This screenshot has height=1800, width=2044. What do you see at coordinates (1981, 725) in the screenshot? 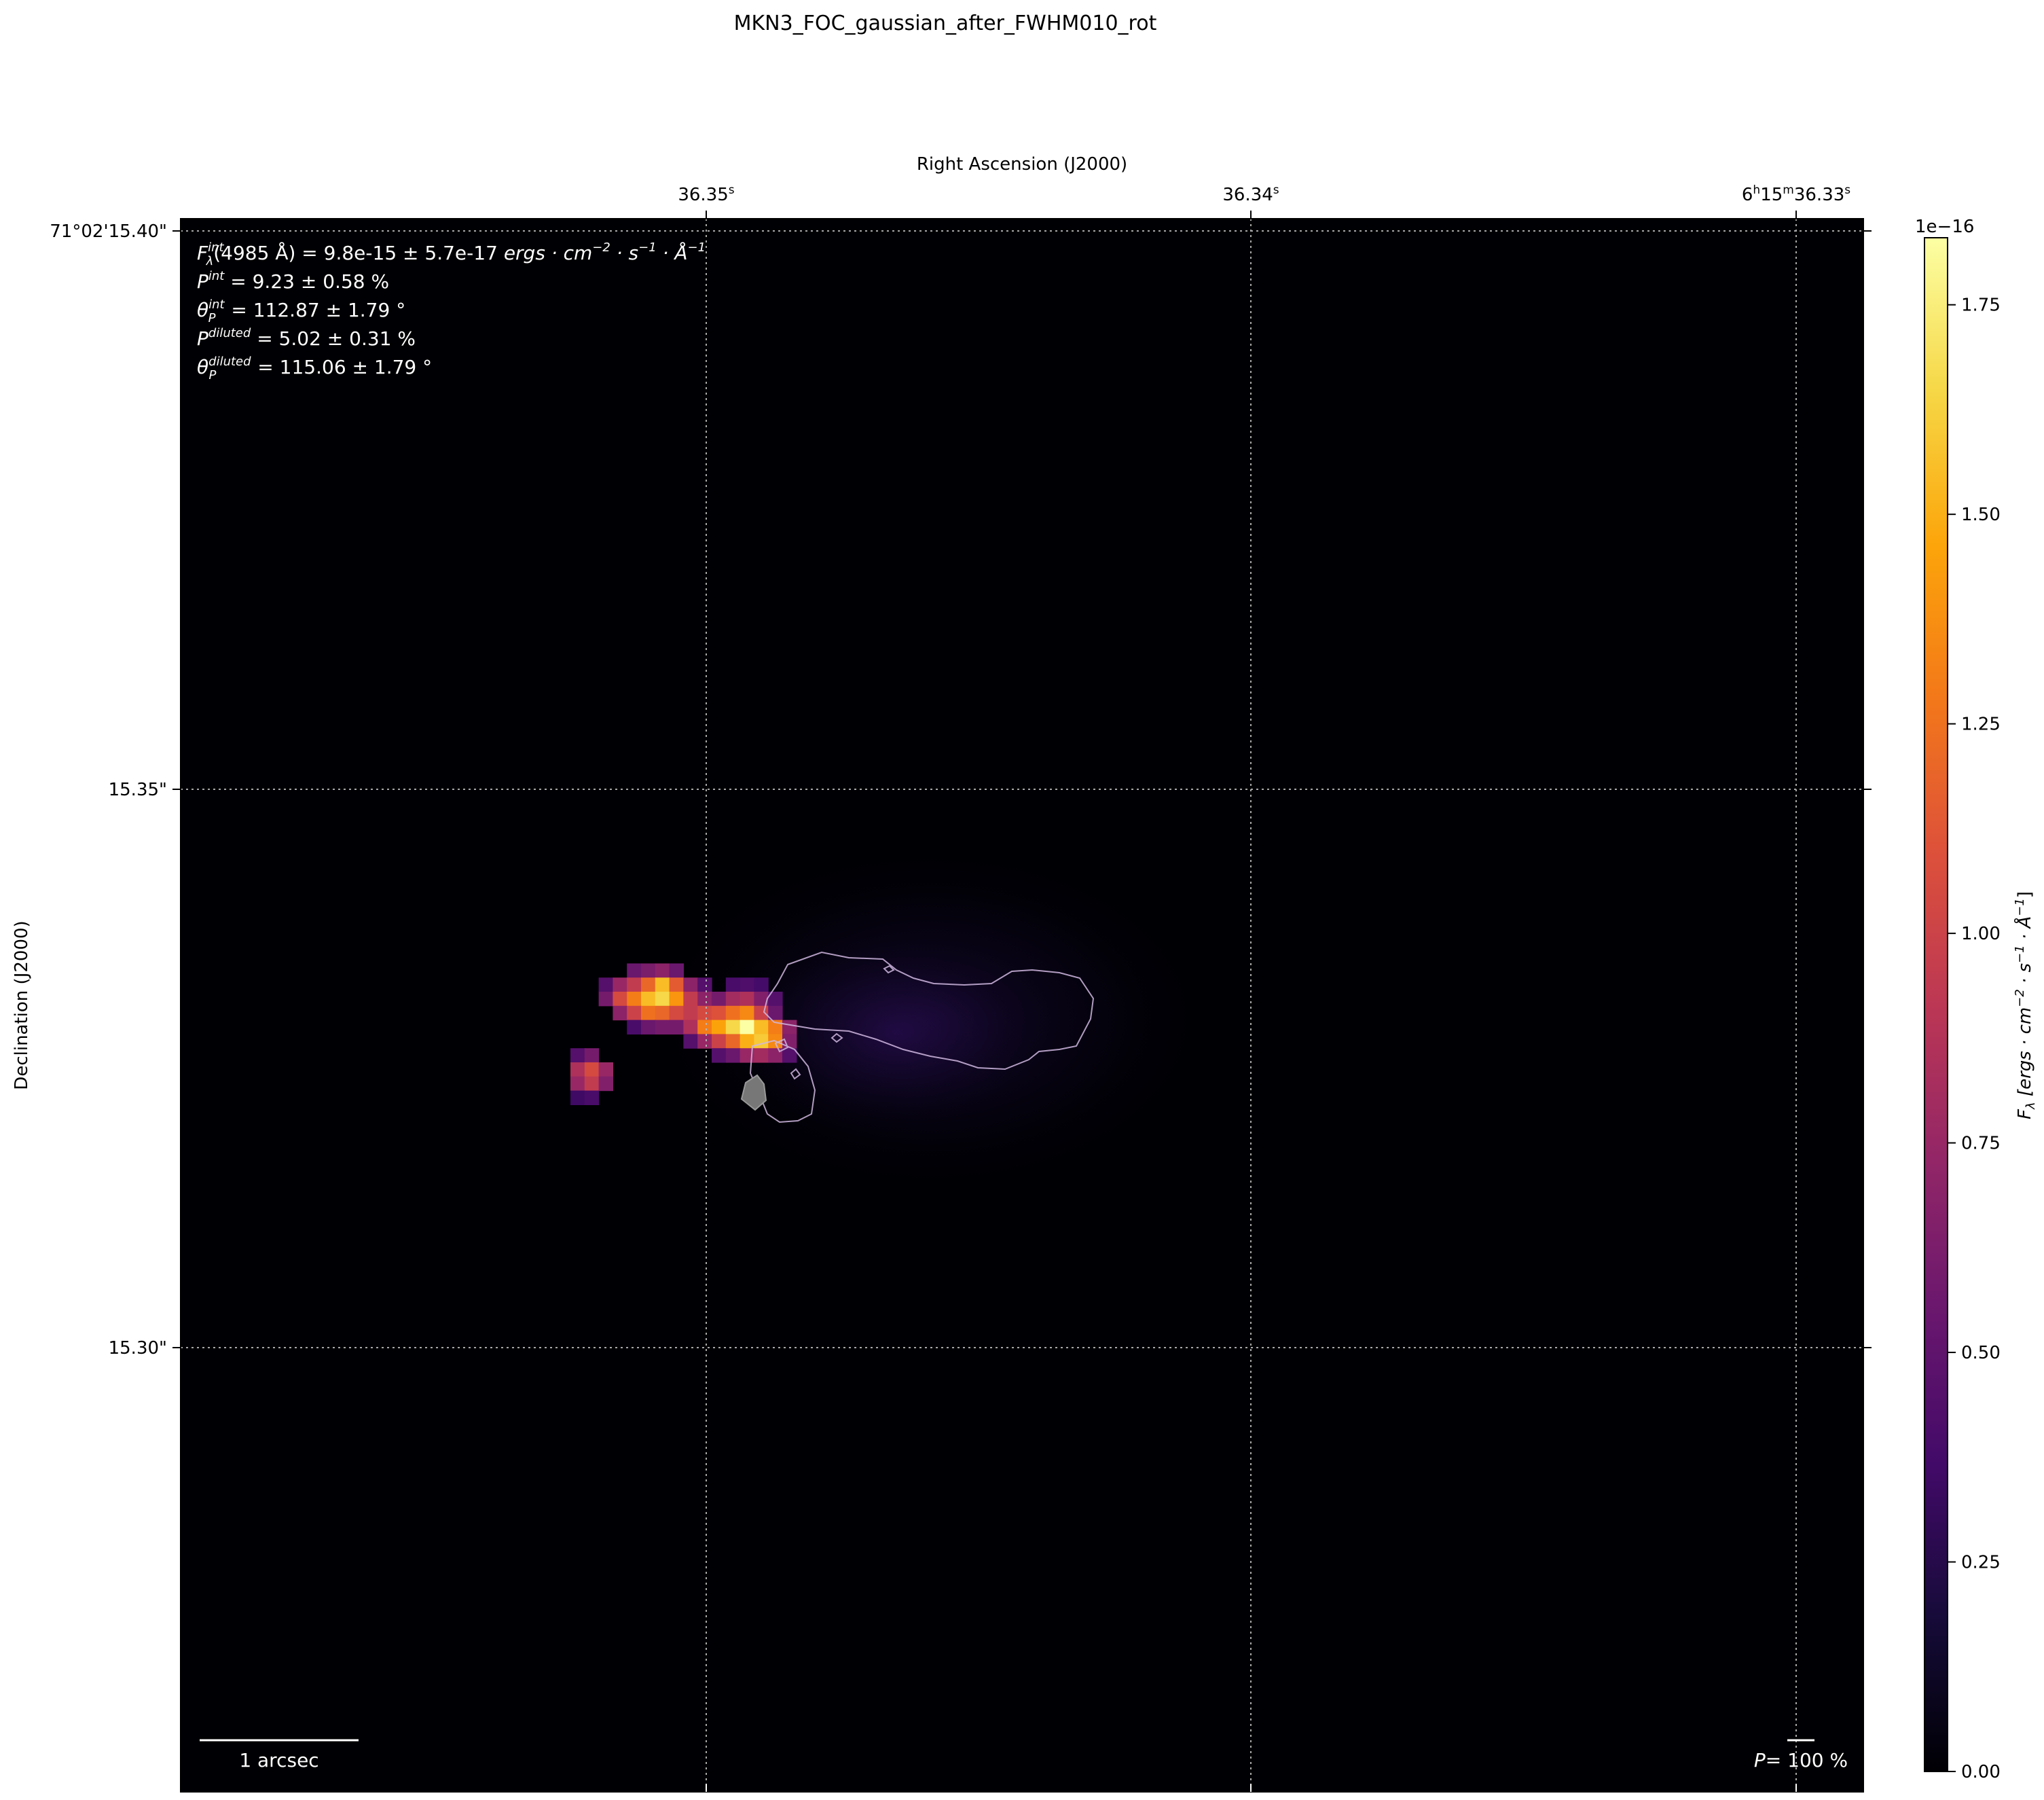
I see `colorbar-tick-label: 1.25` at bounding box center [1981, 725].